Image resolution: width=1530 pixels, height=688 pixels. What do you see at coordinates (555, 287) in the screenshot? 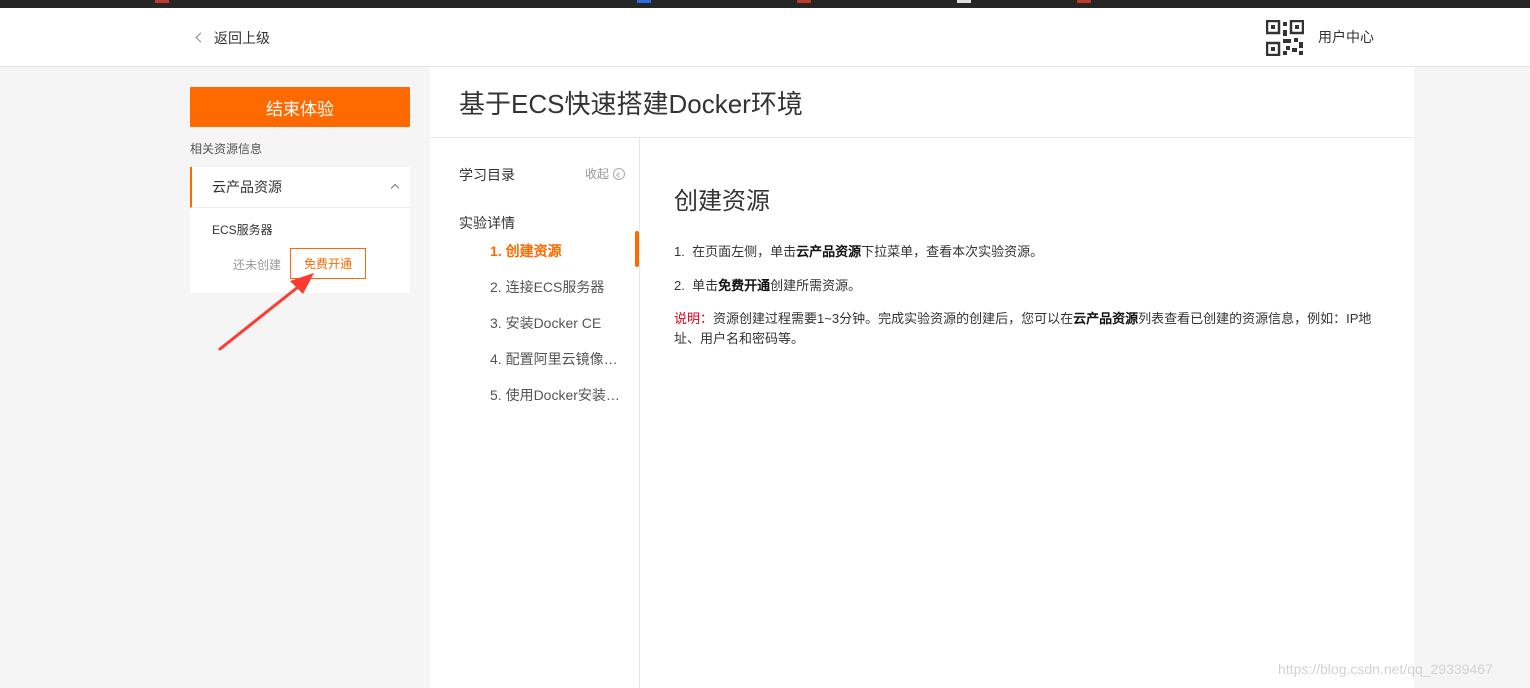
I see `toc-item-connect-ecs: 2. 连接ECS服务器` at bounding box center [555, 287].